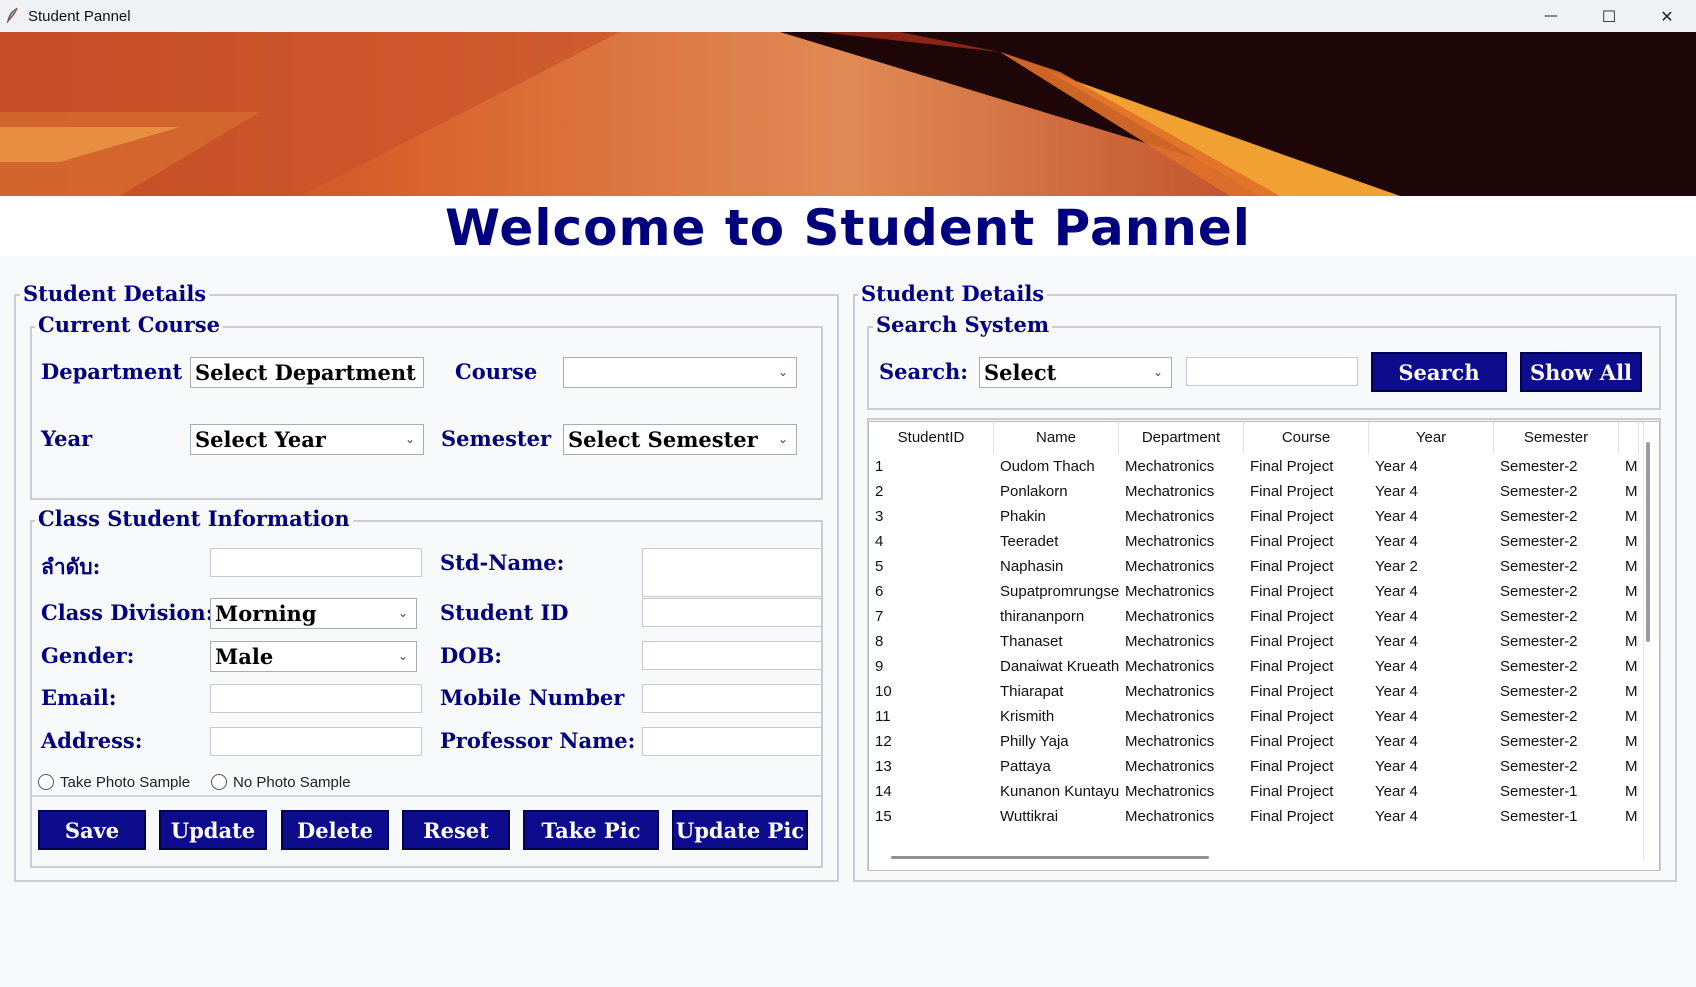 The width and height of the screenshot is (1696, 987). Describe the element at coordinates (1609, 16) in the screenshot. I see `maximize-button: ☐` at that location.